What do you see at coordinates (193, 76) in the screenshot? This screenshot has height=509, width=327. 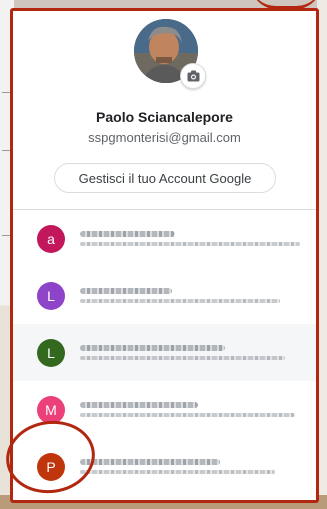 I see `camera-icon` at bounding box center [193, 76].